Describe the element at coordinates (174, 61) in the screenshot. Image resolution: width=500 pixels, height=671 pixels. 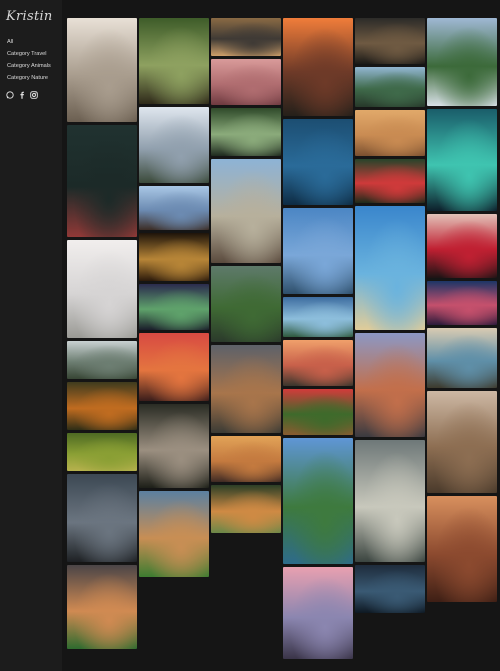
I see `photo-parrot-green` at that location.